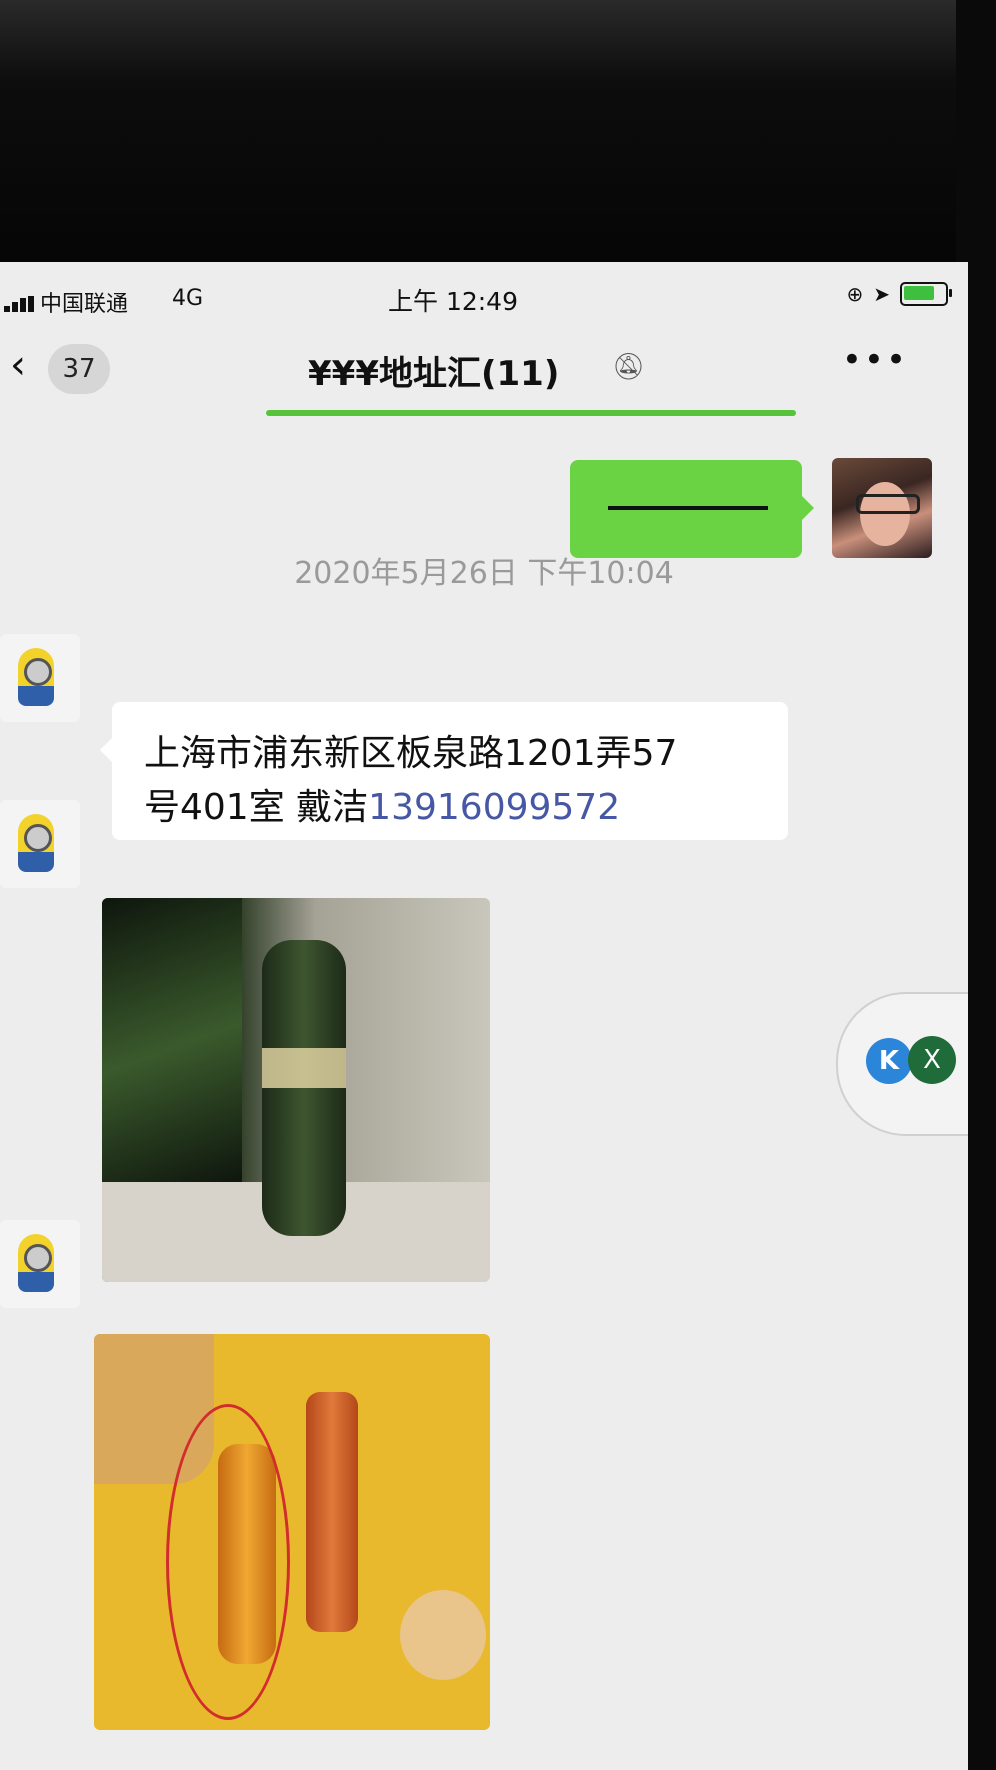  I want to click on app-icon: K, so click(889, 1061).